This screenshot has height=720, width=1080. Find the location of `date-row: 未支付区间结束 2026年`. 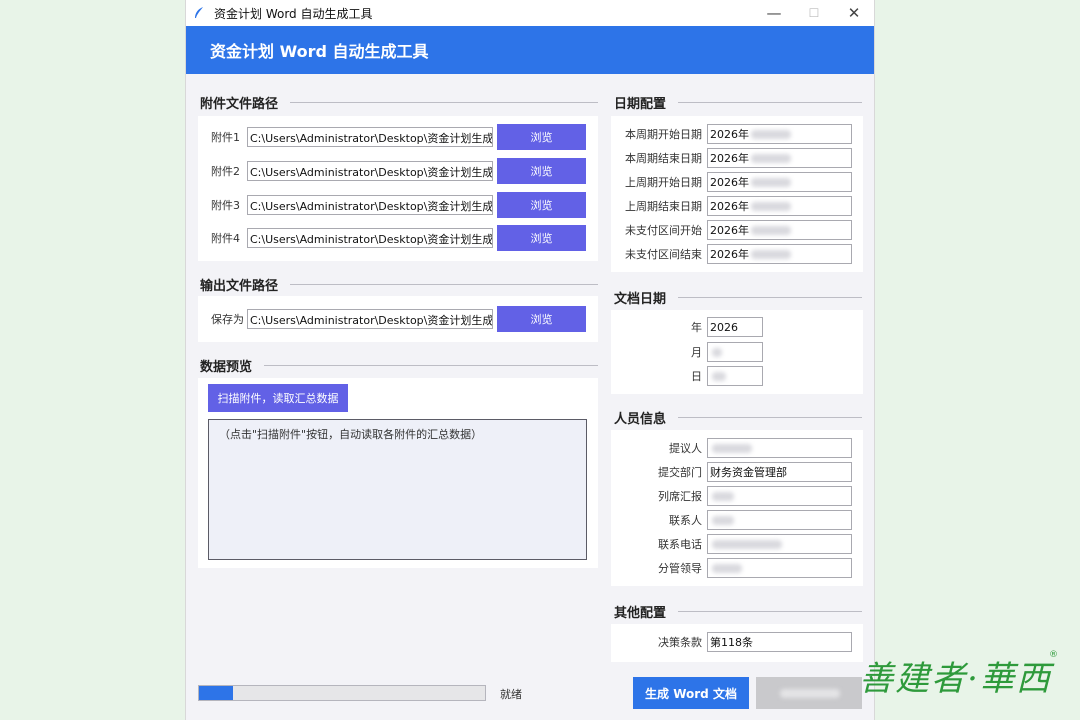

date-row: 未支付区间结束 2026年 is located at coordinates (733, 254).